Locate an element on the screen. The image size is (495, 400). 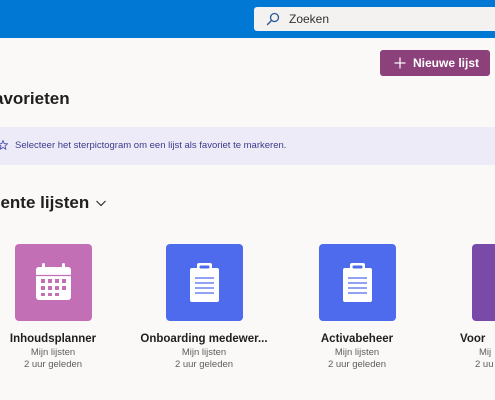
search-placeholder: Zoeken is located at coordinates (309, 19).